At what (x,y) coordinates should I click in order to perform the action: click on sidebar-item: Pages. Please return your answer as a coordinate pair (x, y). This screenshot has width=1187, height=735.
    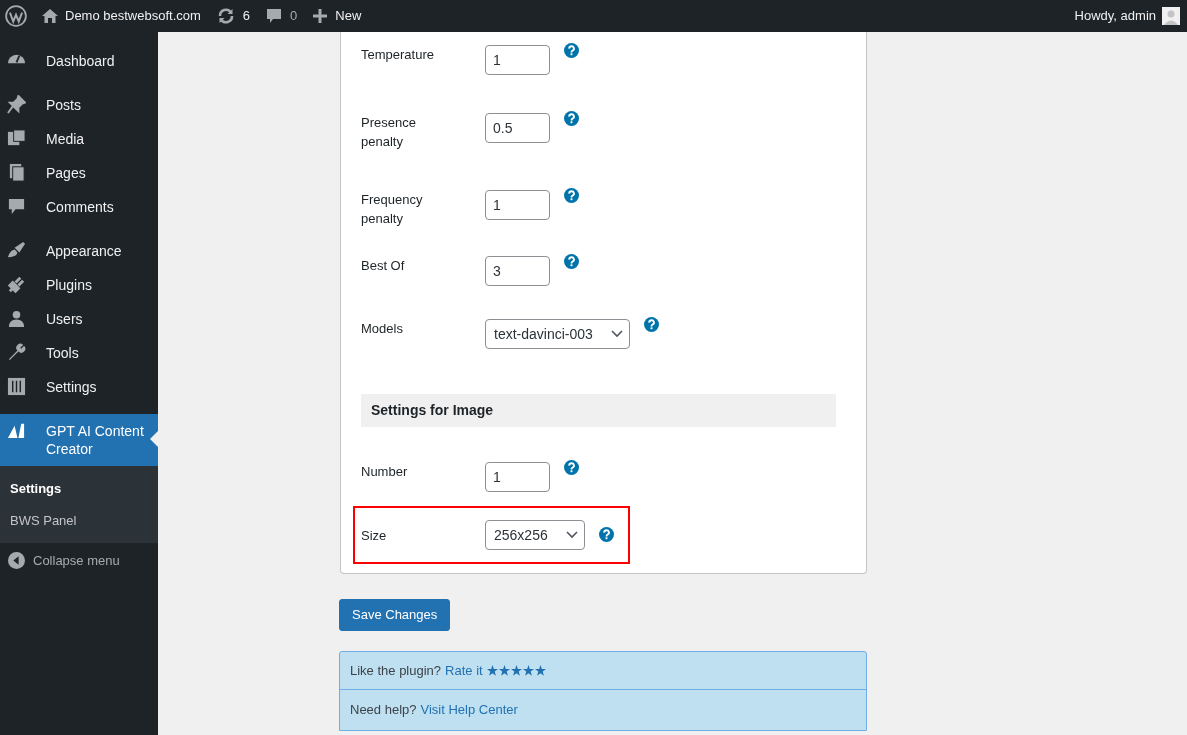
    Looking at the image, I should click on (79, 173).